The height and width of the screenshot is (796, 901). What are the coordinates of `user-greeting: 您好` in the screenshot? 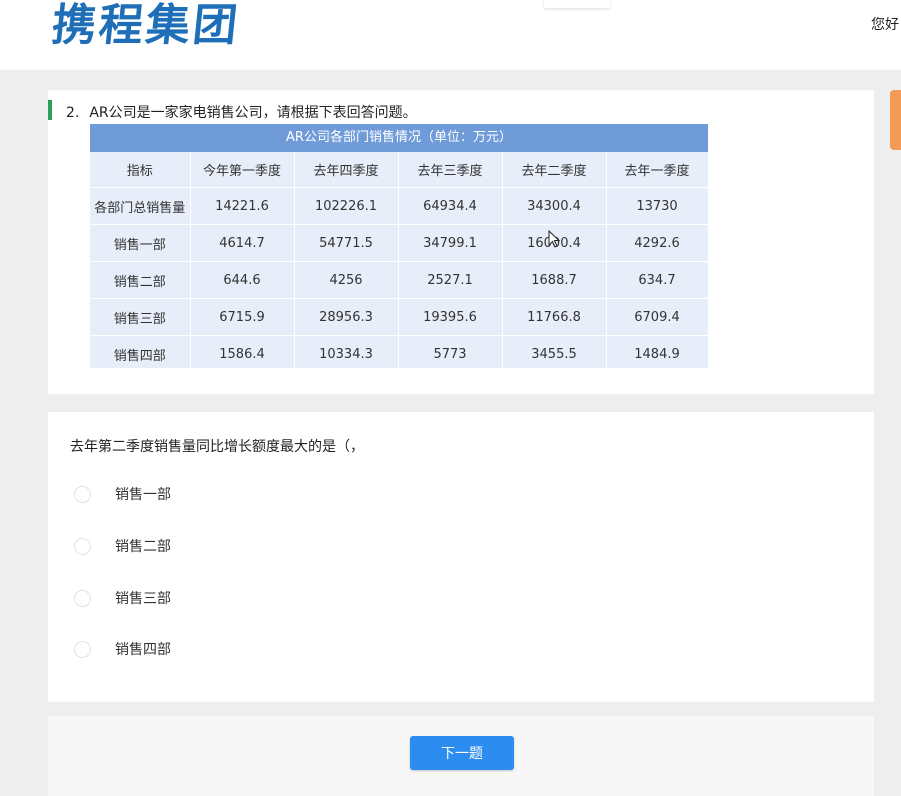 It's located at (885, 24).